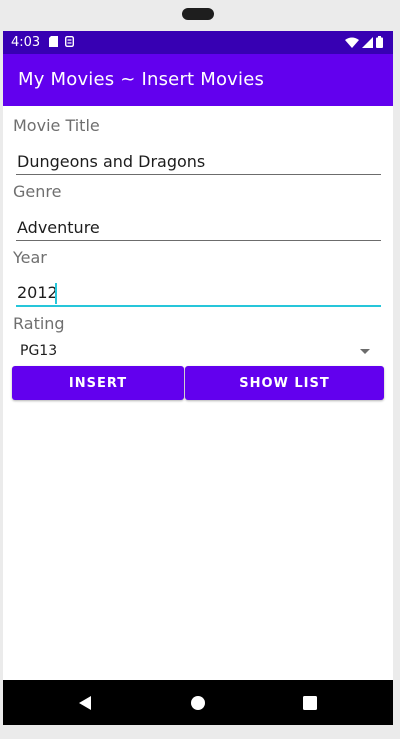 Image resolution: width=400 pixels, height=739 pixels. Describe the element at coordinates (39, 323) in the screenshot. I see `rating-label: Rating` at that location.